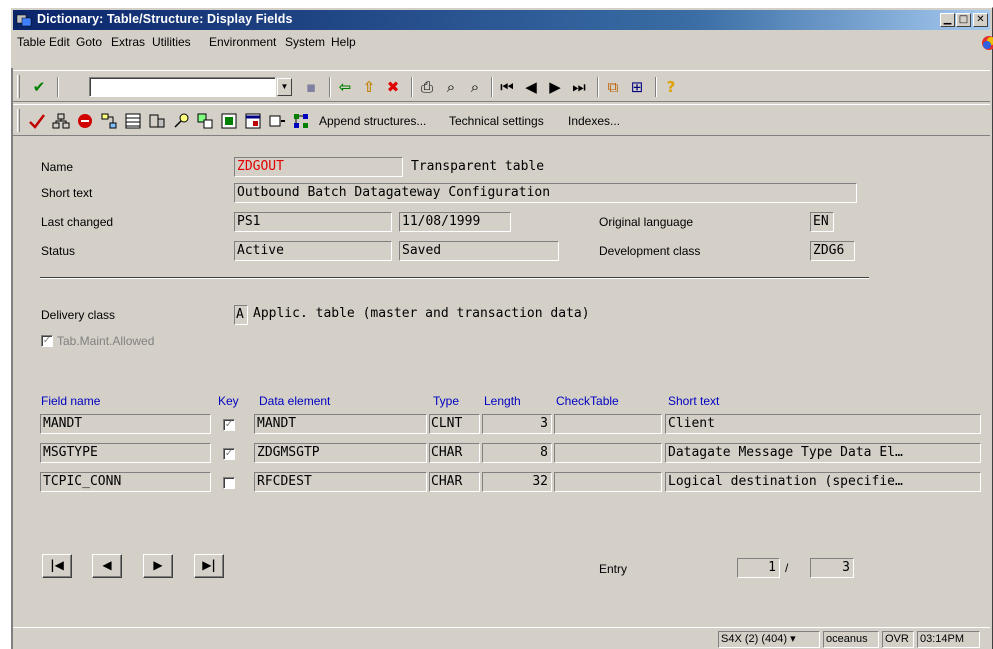 The image size is (993, 649). I want to click on customize-layout-icon, so click(986, 43).